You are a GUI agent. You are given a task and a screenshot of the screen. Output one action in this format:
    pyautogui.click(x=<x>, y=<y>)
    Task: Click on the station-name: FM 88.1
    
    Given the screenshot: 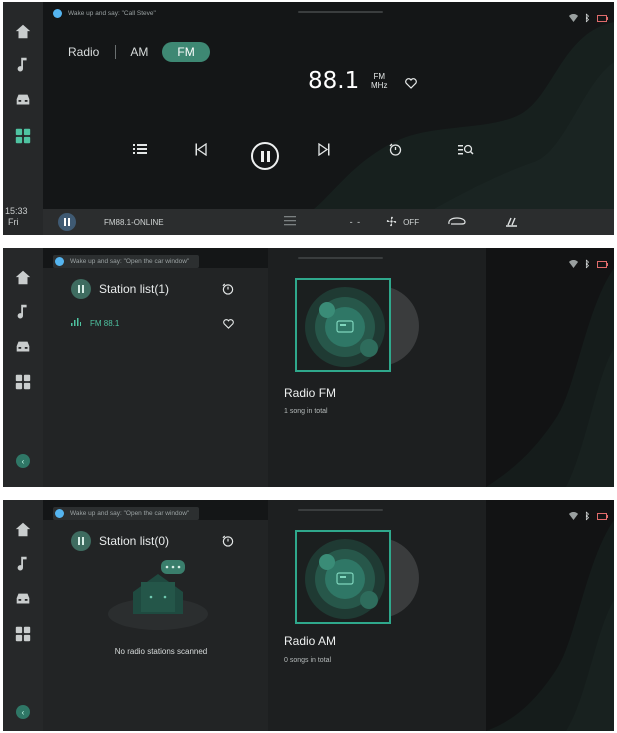 What is the action you would take?
    pyautogui.click(x=105, y=323)
    